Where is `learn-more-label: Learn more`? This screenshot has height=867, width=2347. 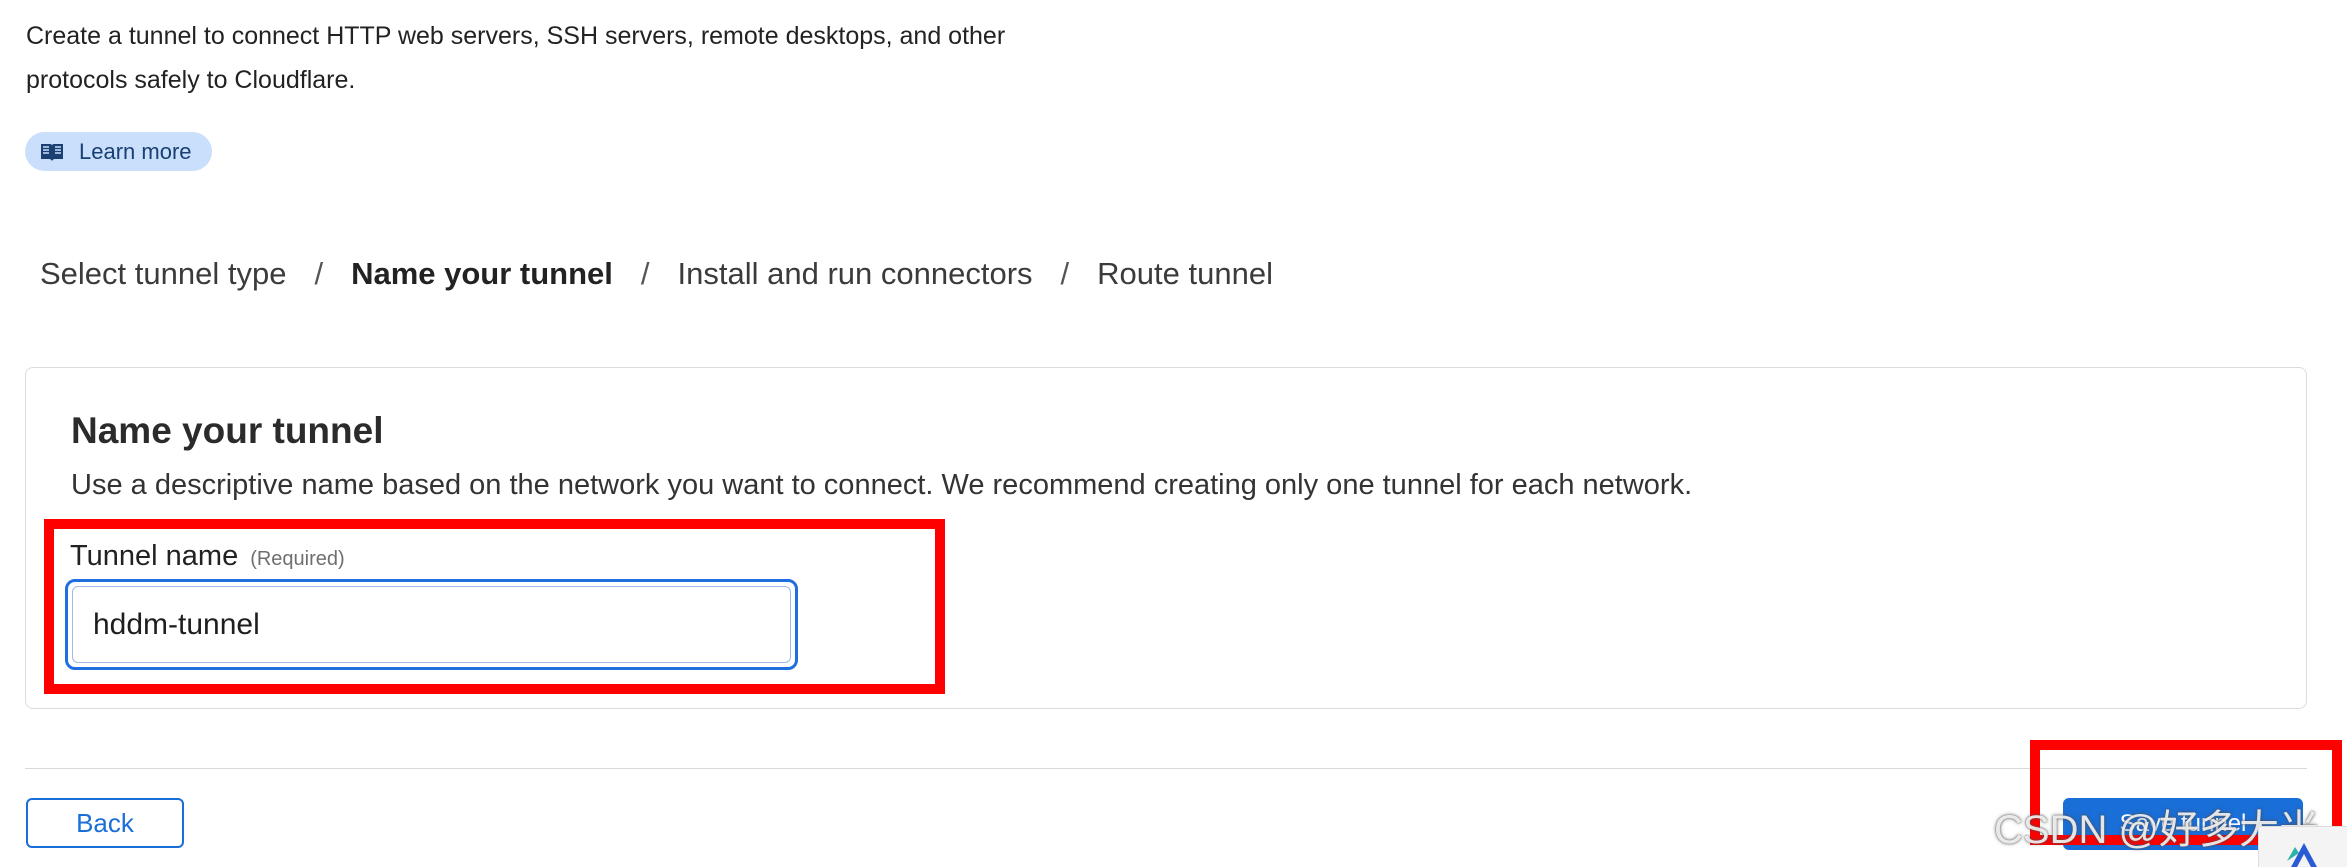
learn-more-label: Learn more is located at coordinates (135, 151).